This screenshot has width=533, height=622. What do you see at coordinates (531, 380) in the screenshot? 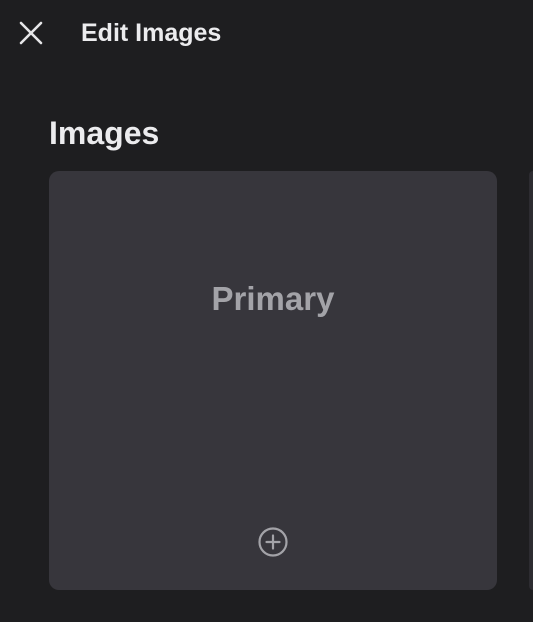
I see `next-image-slot-edge` at bounding box center [531, 380].